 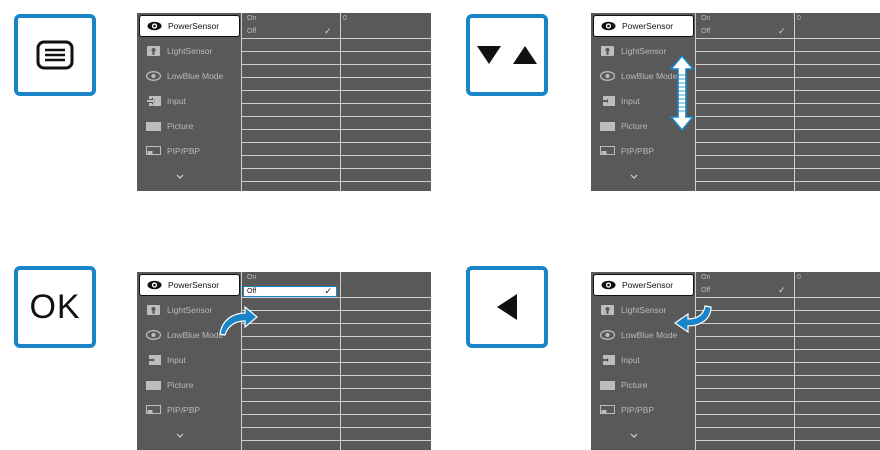 What do you see at coordinates (189, 51) in the screenshot?
I see `menu-item-lightsensor: LightSensor` at bounding box center [189, 51].